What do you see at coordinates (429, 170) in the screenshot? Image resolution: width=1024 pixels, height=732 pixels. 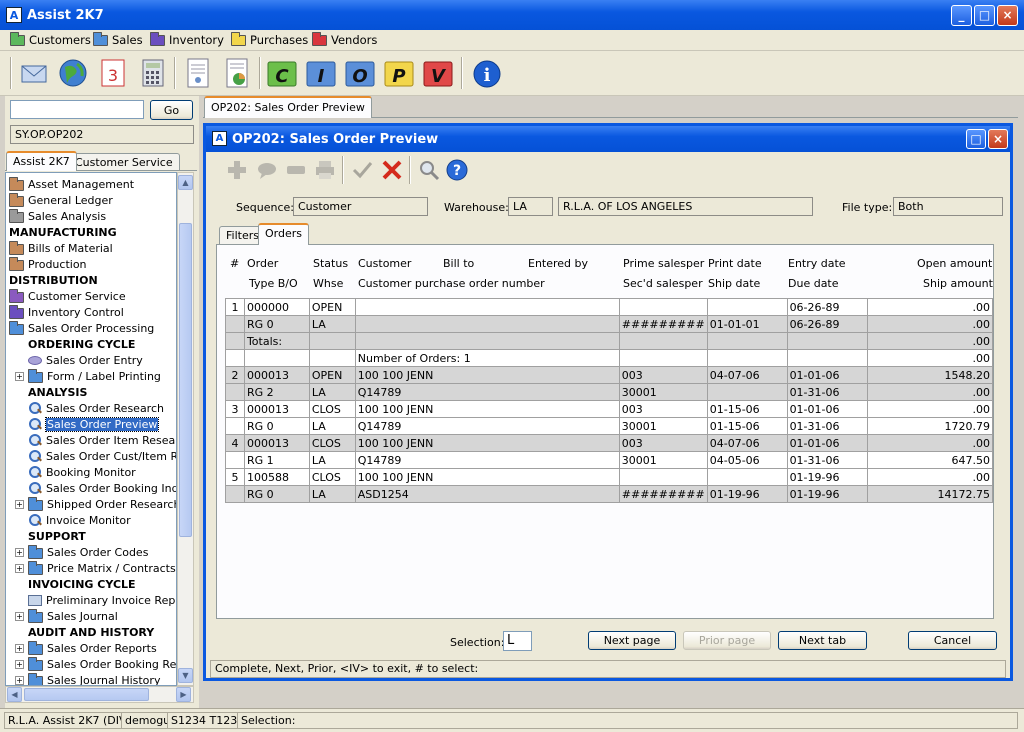 I see `search-icon` at bounding box center [429, 170].